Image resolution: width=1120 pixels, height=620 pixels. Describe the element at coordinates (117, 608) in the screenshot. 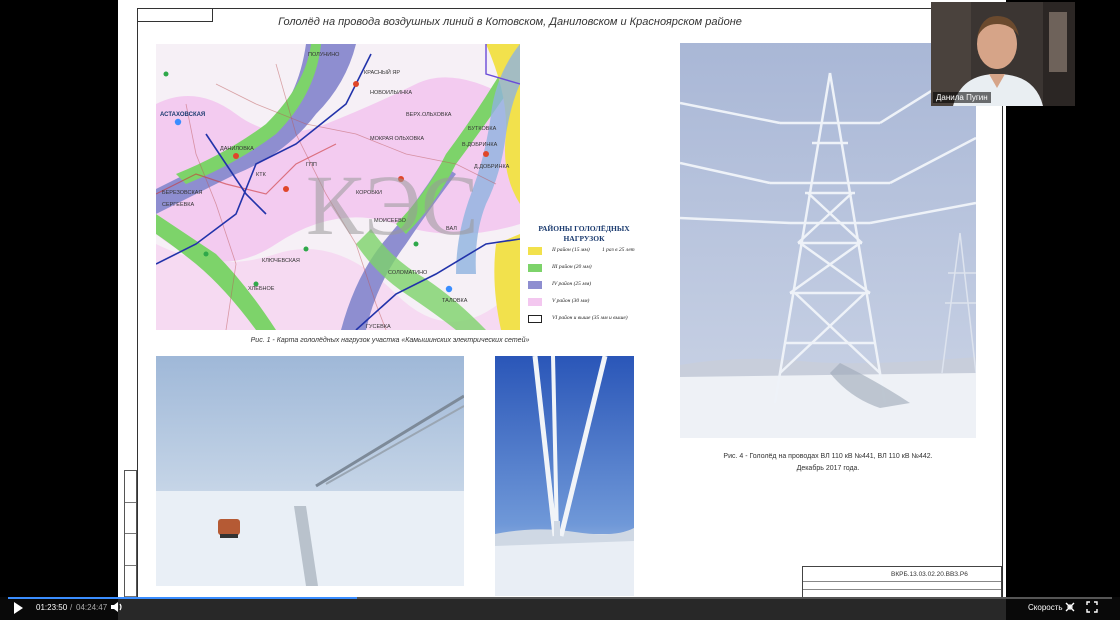

I see `volume-icon` at that location.